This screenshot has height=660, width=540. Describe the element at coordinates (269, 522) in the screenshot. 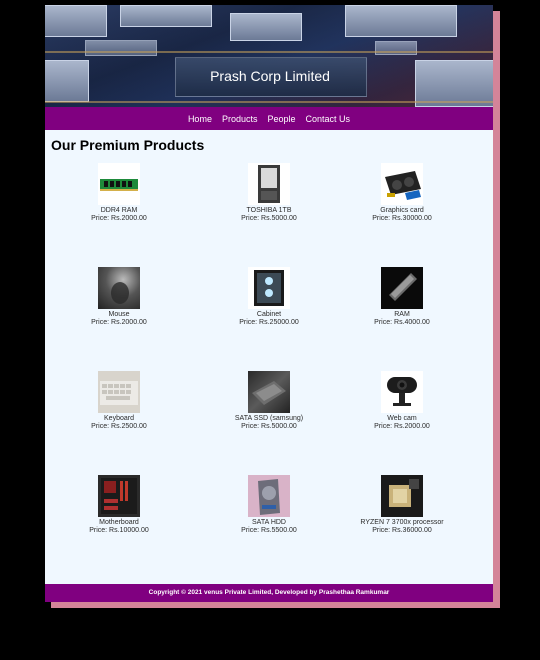

I see `product-name: SATA HDD` at that location.